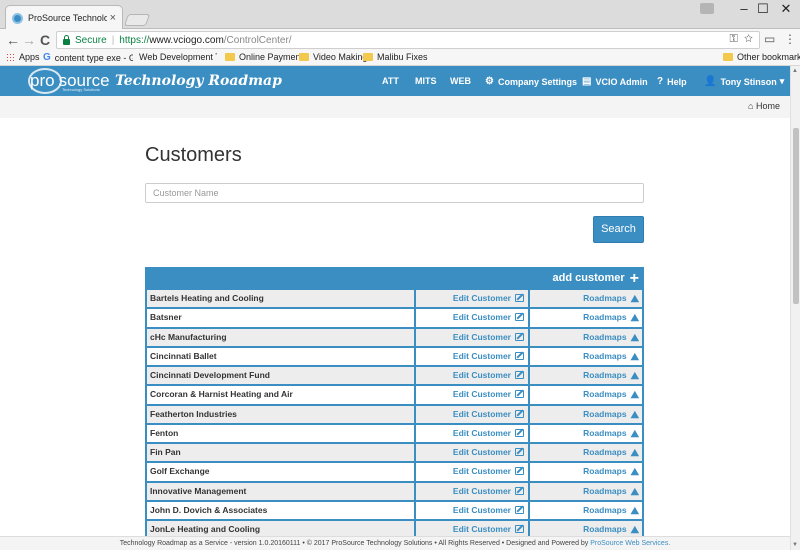  What do you see at coordinates (394, 338) in the screenshot?
I see `table-row: cHc Manufacturing Edit Customer Roadmaps ⛰` at bounding box center [394, 338].